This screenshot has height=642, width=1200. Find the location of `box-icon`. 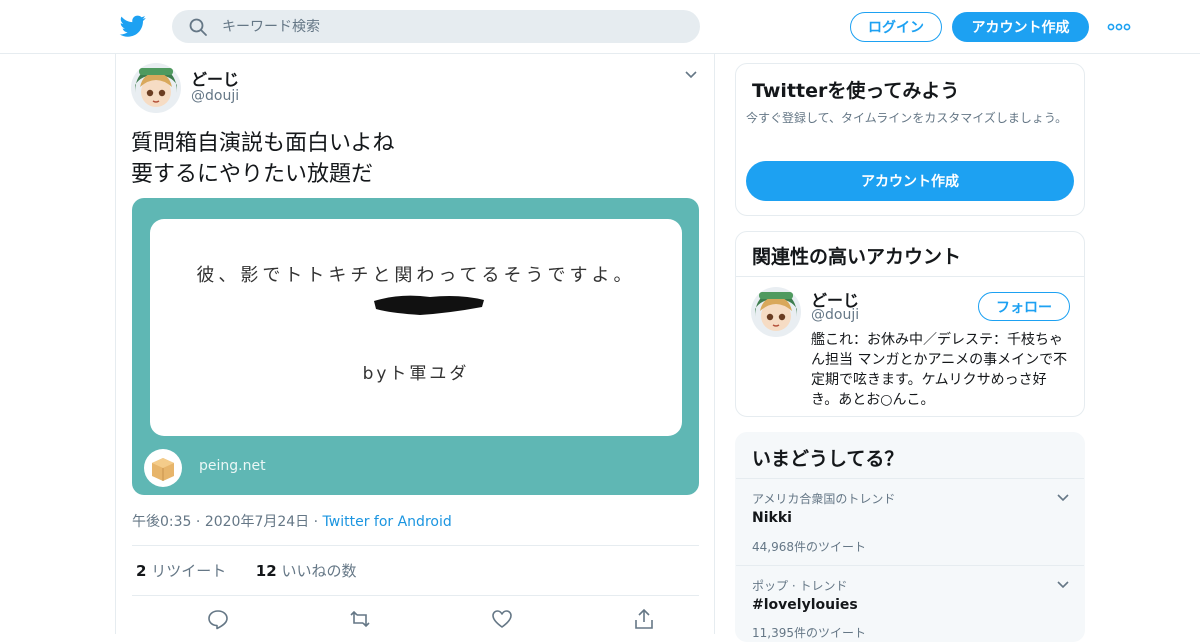

box-icon is located at coordinates (163, 468).